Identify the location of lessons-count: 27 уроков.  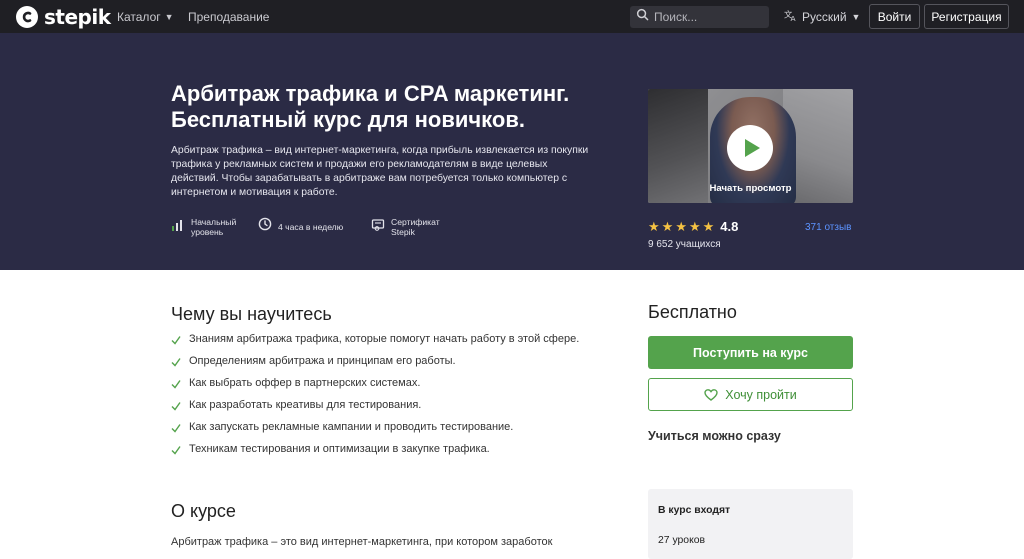
(682, 540).